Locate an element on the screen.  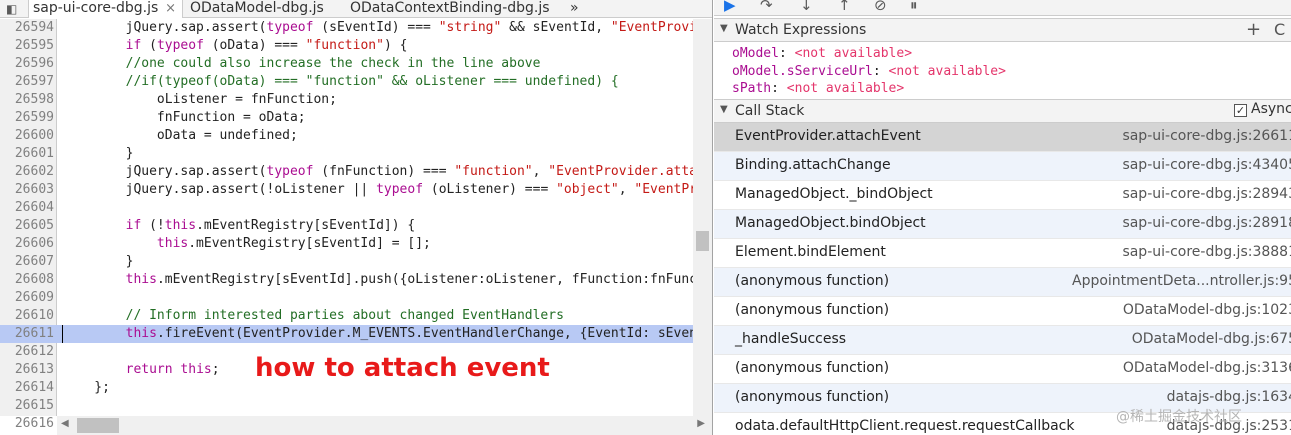
vertical-scrollbar is located at coordinates (702, 217).